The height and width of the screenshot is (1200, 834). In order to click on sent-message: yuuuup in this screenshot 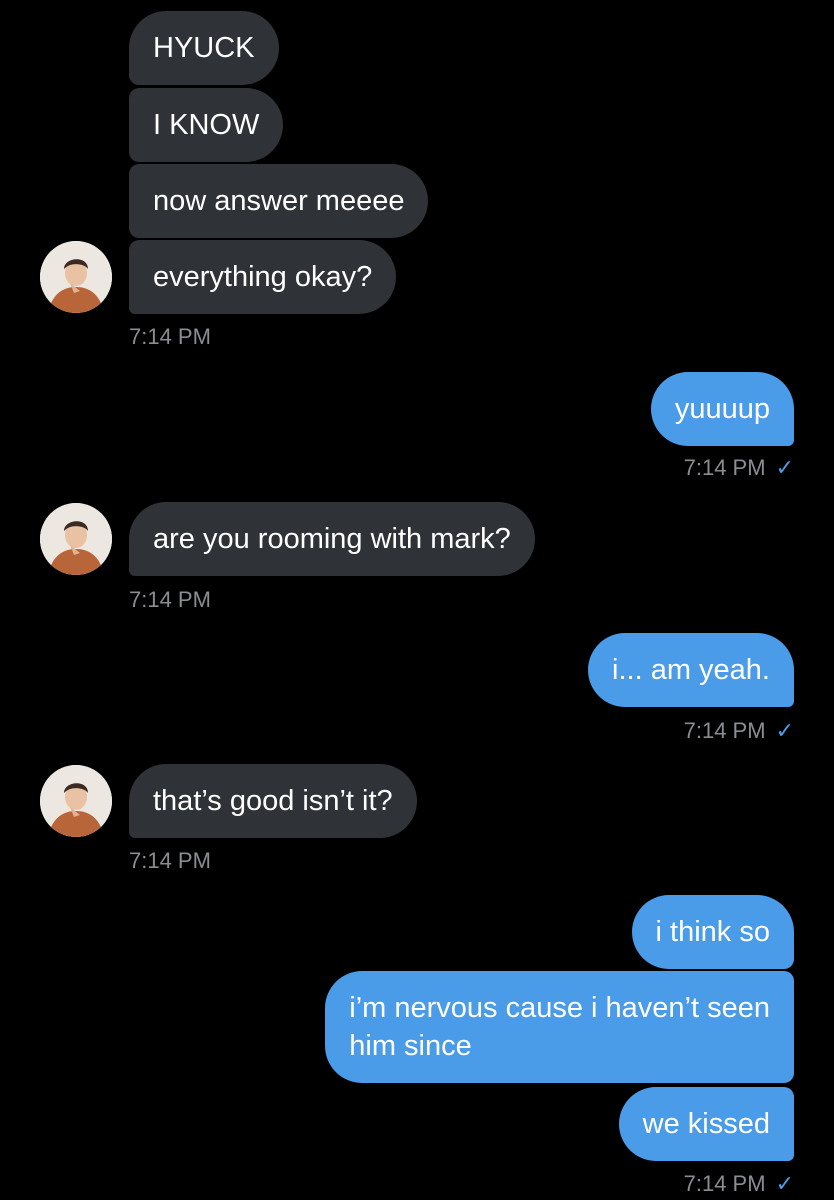, I will do `click(722, 409)`.